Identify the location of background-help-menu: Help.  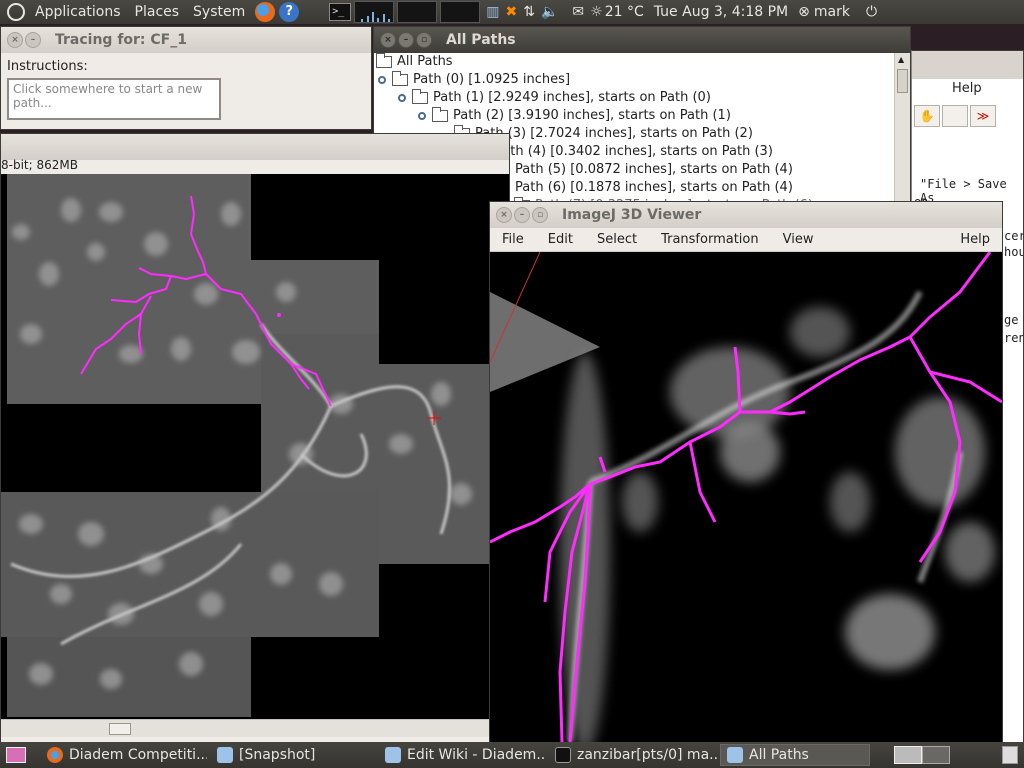
(967, 88).